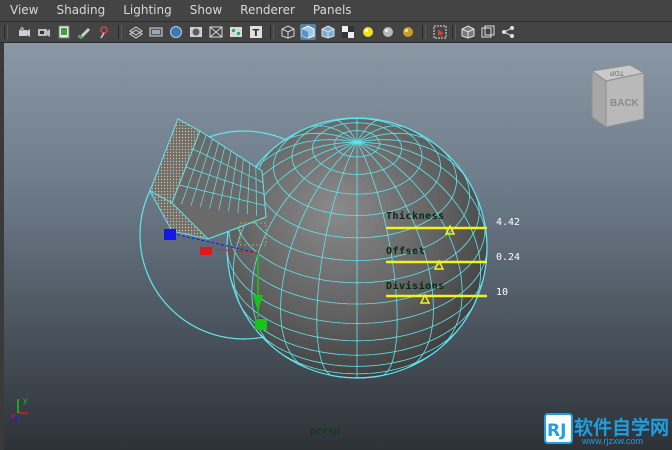  What do you see at coordinates (408, 32) in the screenshot?
I see `ambient-occlusion-icon` at bounding box center [408, 32].